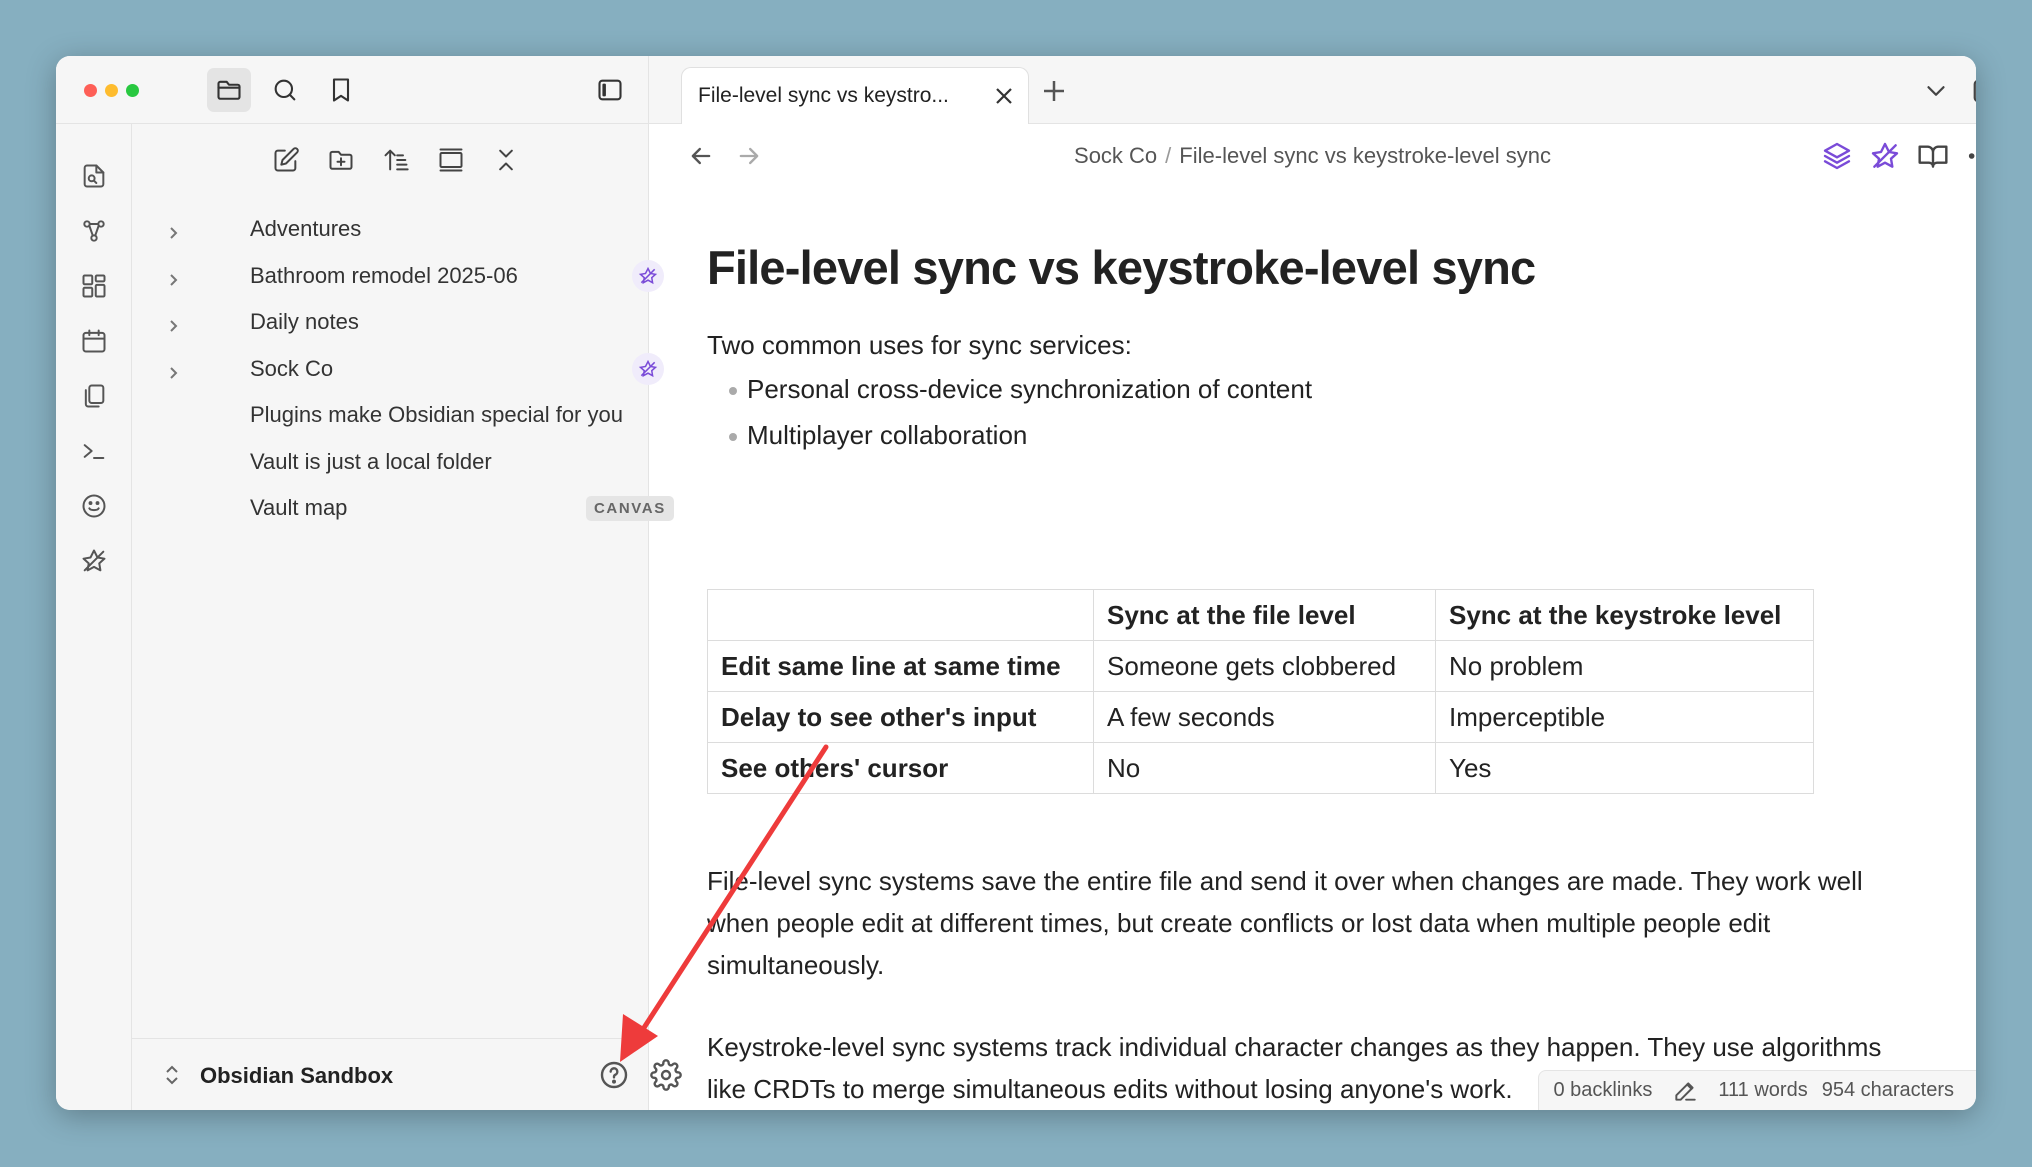 This screenshot has height=1167, width=2032. What do you see at coordinates (94, 617) in the screenshot?
I see `ribbon` at bounding box center [94, 617].